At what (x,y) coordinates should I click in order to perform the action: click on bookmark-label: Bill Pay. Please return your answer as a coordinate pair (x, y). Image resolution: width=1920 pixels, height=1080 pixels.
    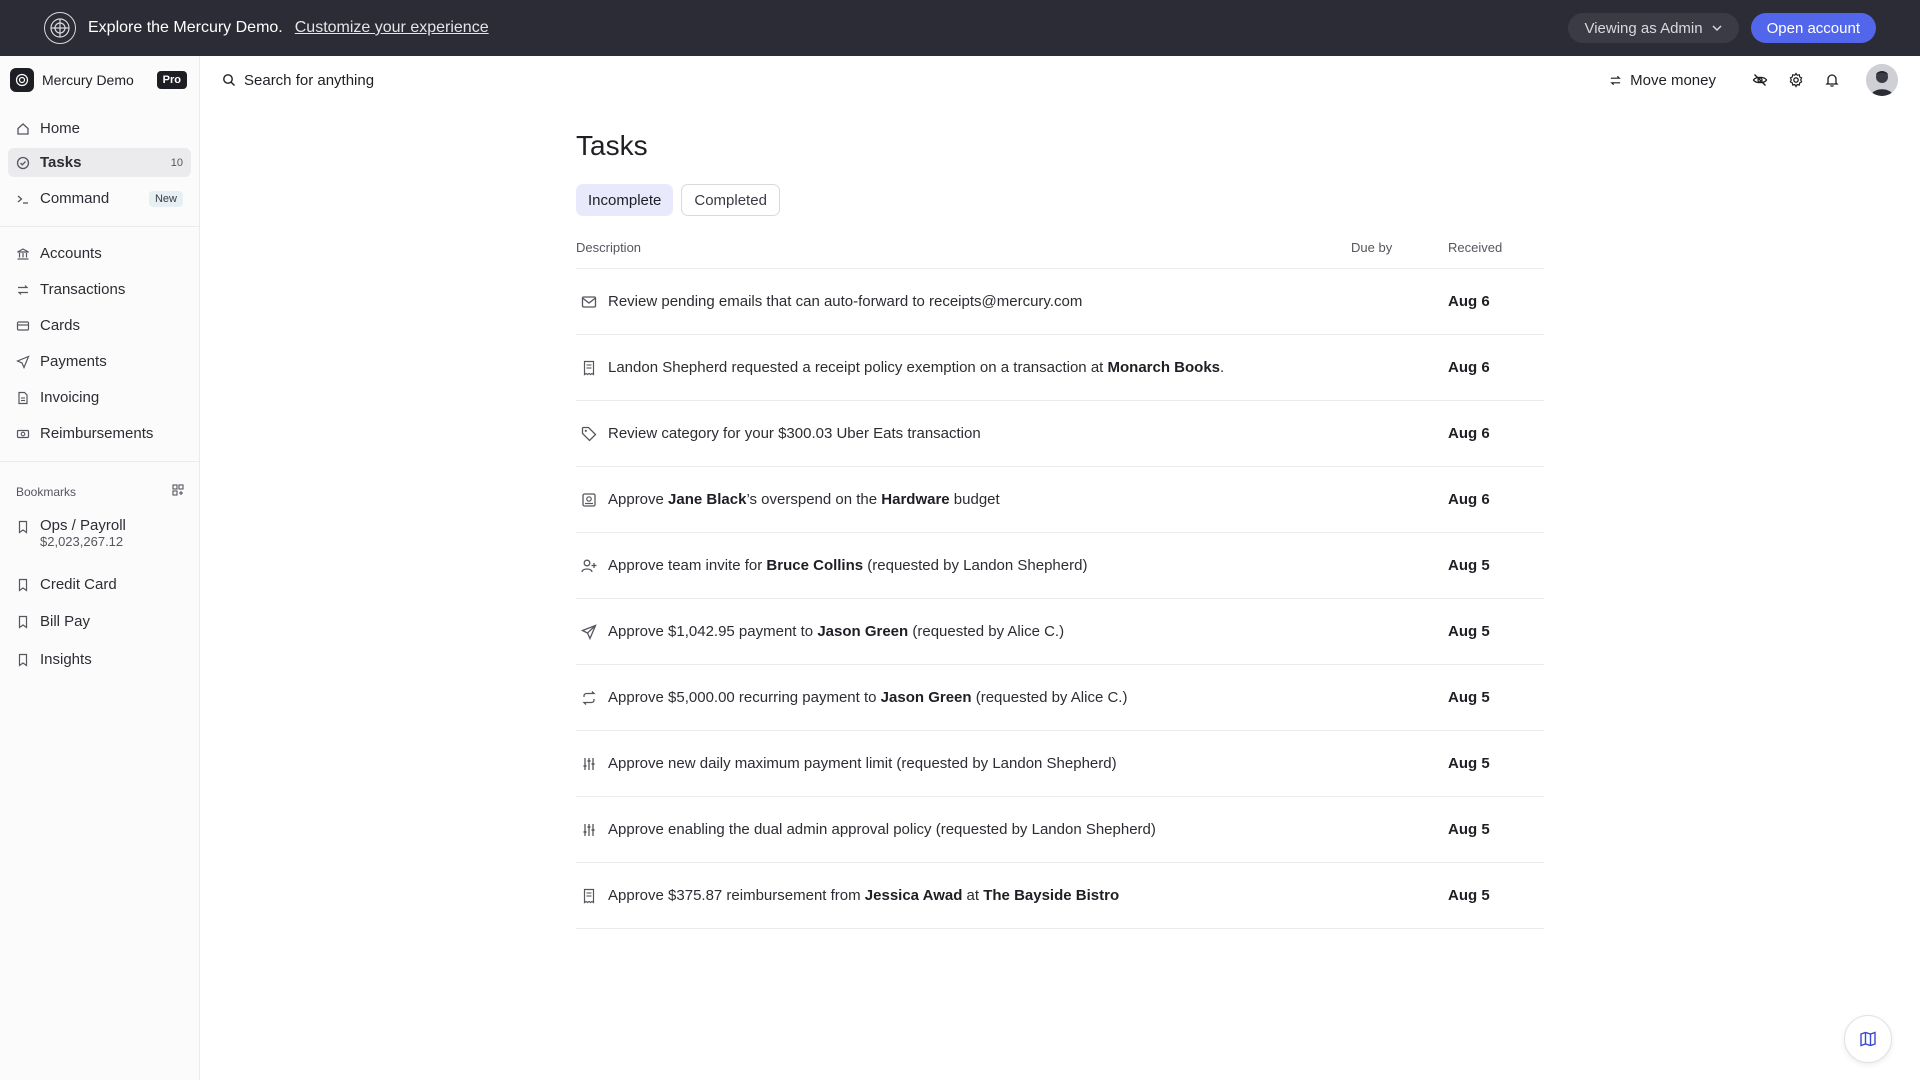
    Looking at the image, I should click on (65, 621).